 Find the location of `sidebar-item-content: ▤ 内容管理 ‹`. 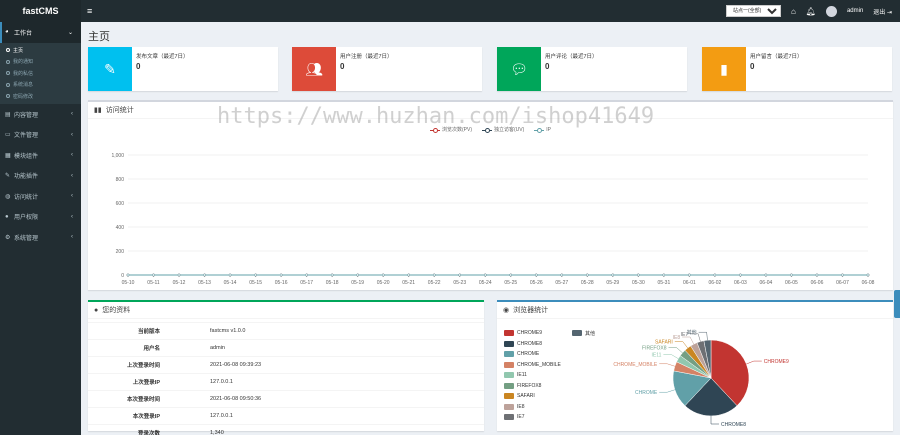

sidebar-item-content: ▤ 内容管理 ‹ is located at coordinates (40, 114).